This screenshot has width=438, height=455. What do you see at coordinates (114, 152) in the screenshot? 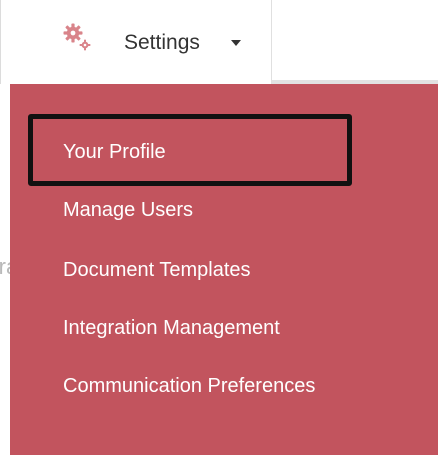
I see `menu-item-your-profile: Your Profile` at bounding box center [114, 152].